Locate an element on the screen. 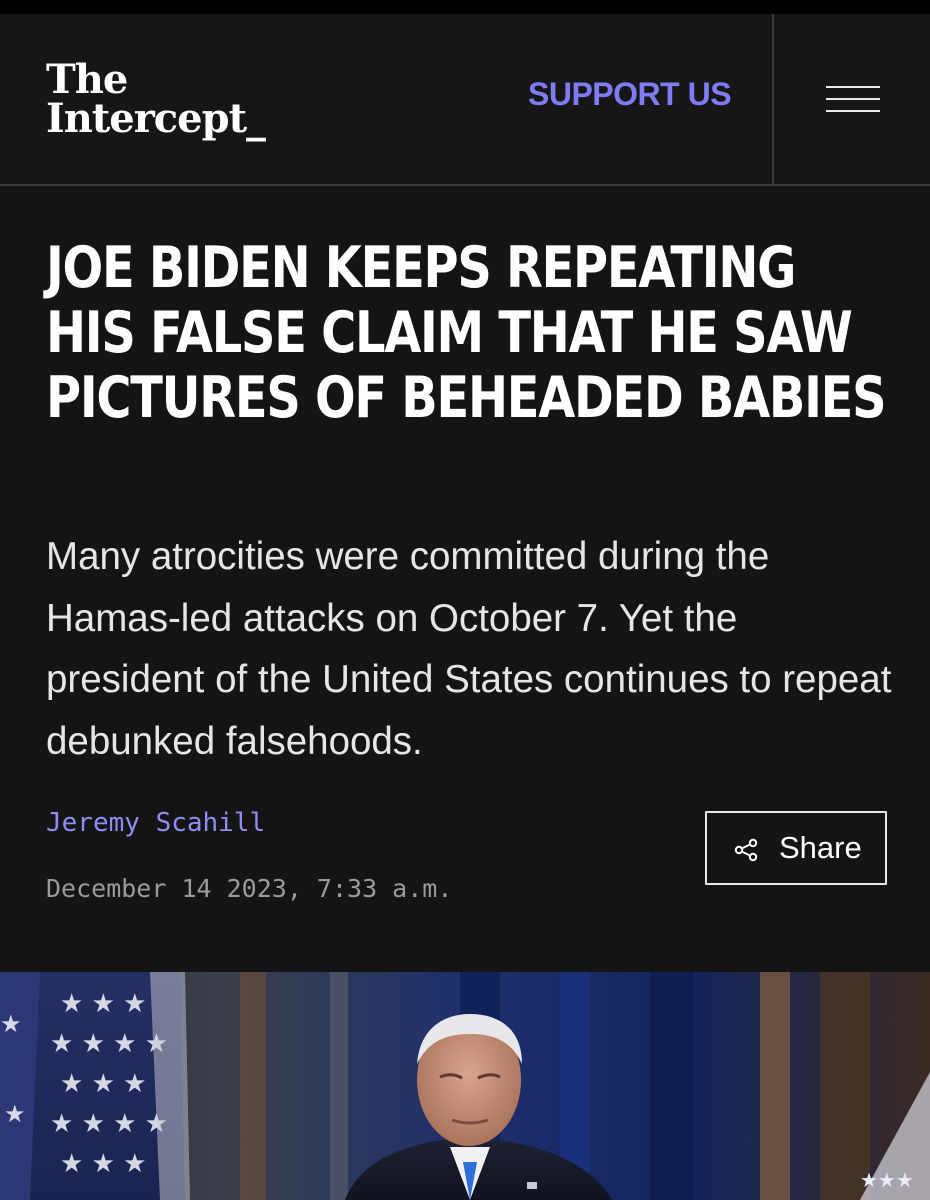 Image resolution: width=930 pixels, height=1200 pixels. share-button: Share is located at coordinates (796, 848).